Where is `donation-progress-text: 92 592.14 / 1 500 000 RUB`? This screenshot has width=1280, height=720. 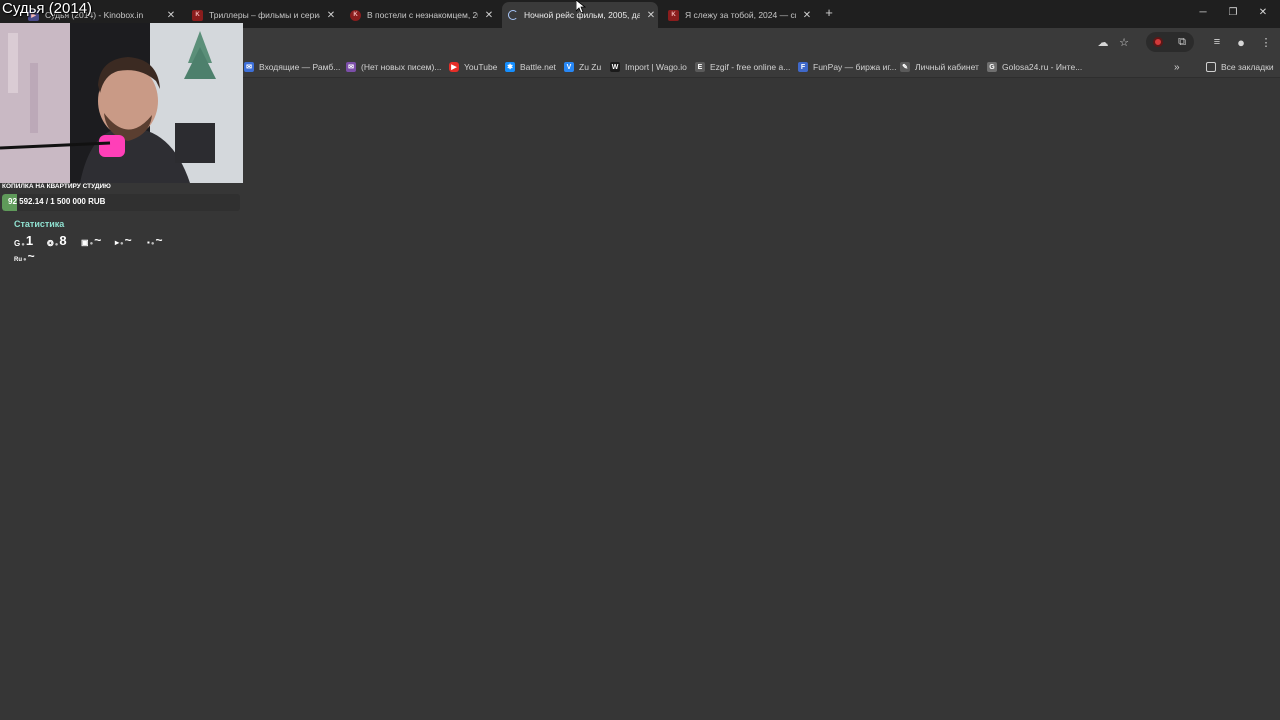
donation-progress-text: 92 592.14 / 1 500 000 RUB is located at coordinates (57, 201).